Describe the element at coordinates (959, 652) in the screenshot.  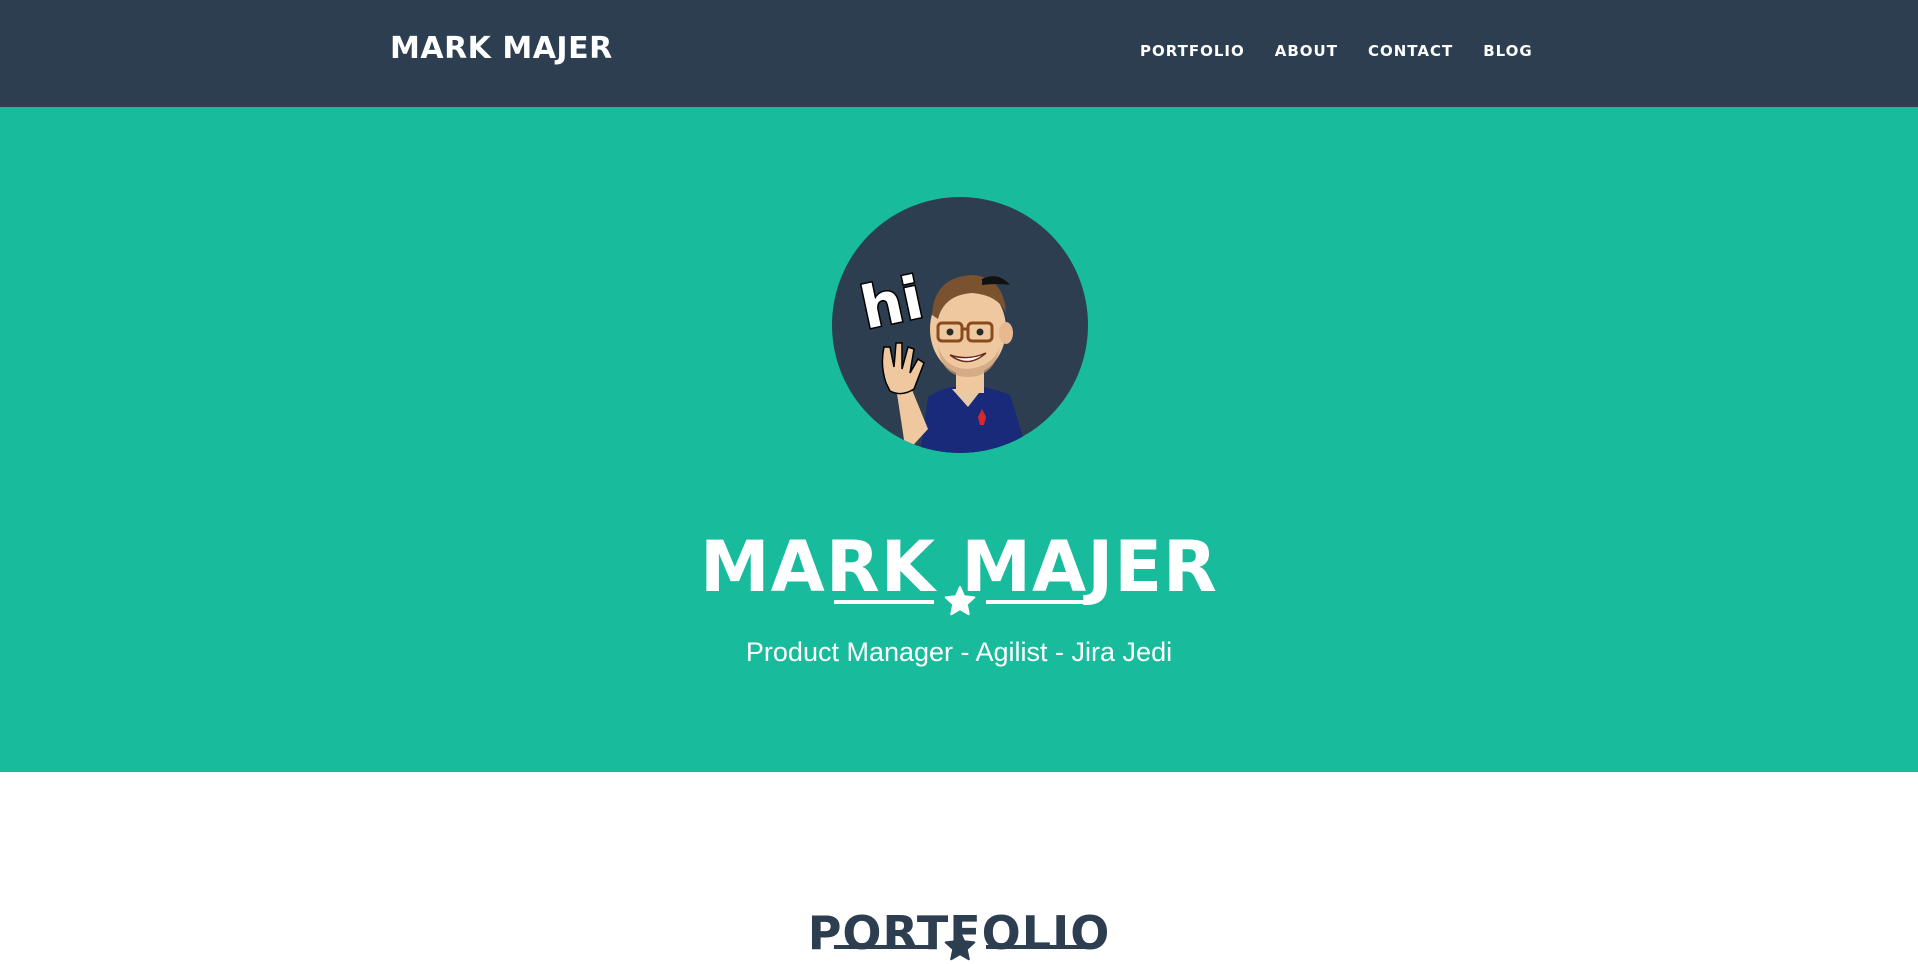
I see `hero-subtitle: Product Manager - Agilist - Jira Jedi` at that location.